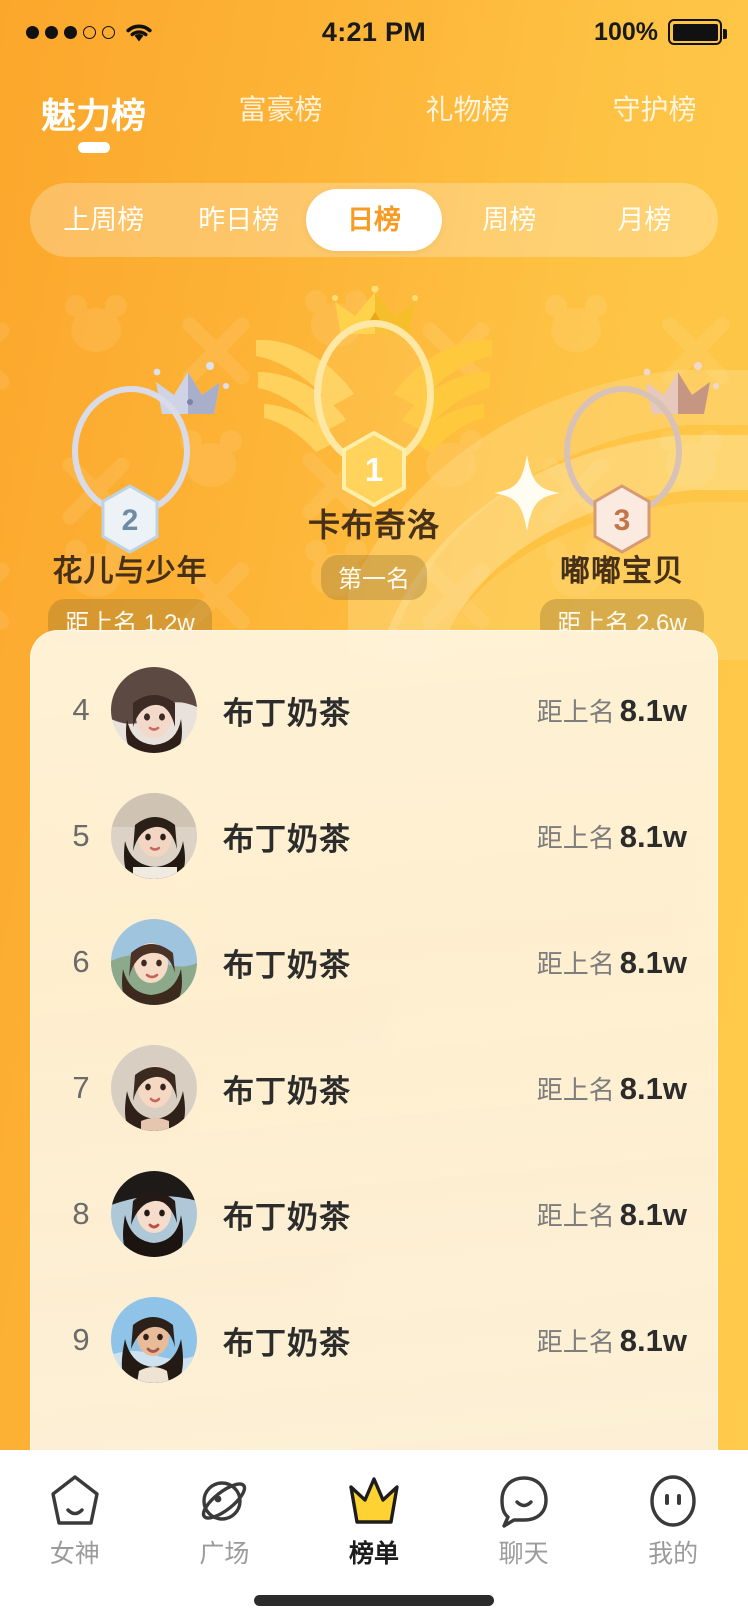 This screenshot has width=748, height=1622. Describe the element at coordinates (81, 709) in the screenshot. I see `row-rank: 4` at that location.